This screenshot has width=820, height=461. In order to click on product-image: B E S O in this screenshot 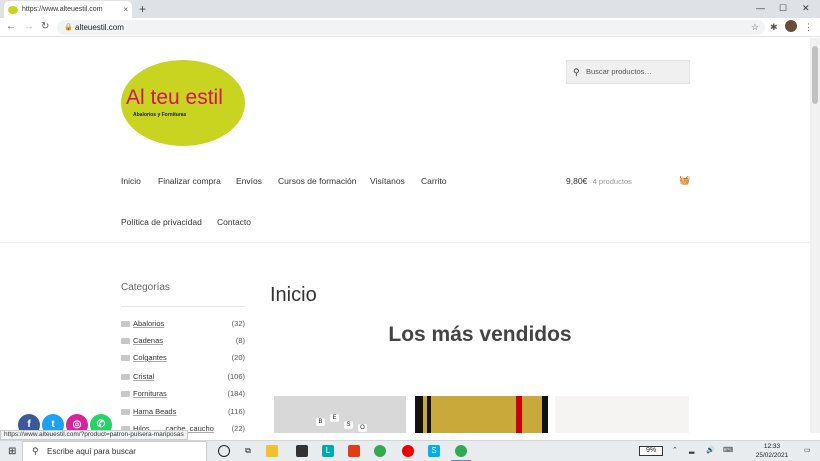, I will do `click(340, 414)`.